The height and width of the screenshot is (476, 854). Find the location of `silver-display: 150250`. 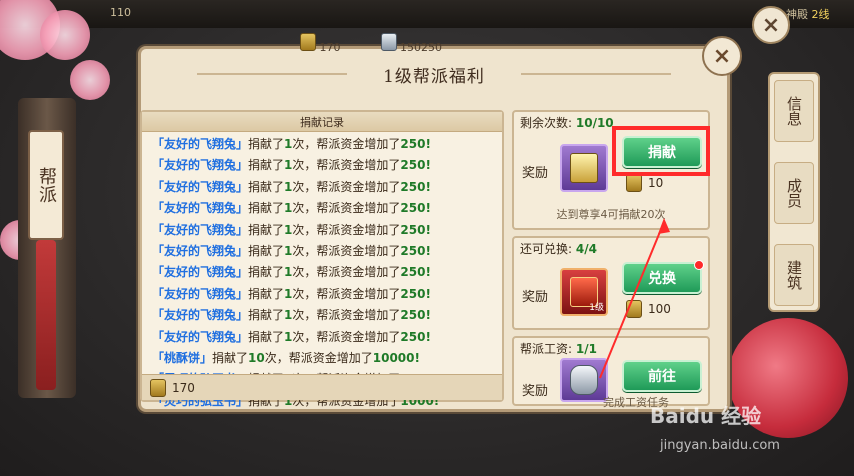

silver-display: 150250 is located at coordinates (411, 43).